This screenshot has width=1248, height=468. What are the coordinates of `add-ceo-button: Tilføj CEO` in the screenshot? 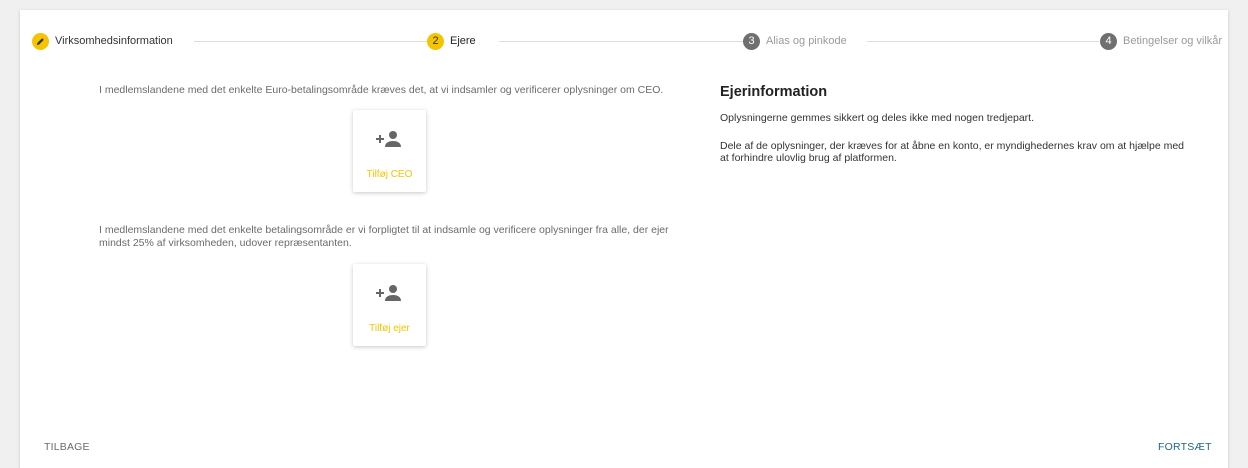 It's located at (389, 151).